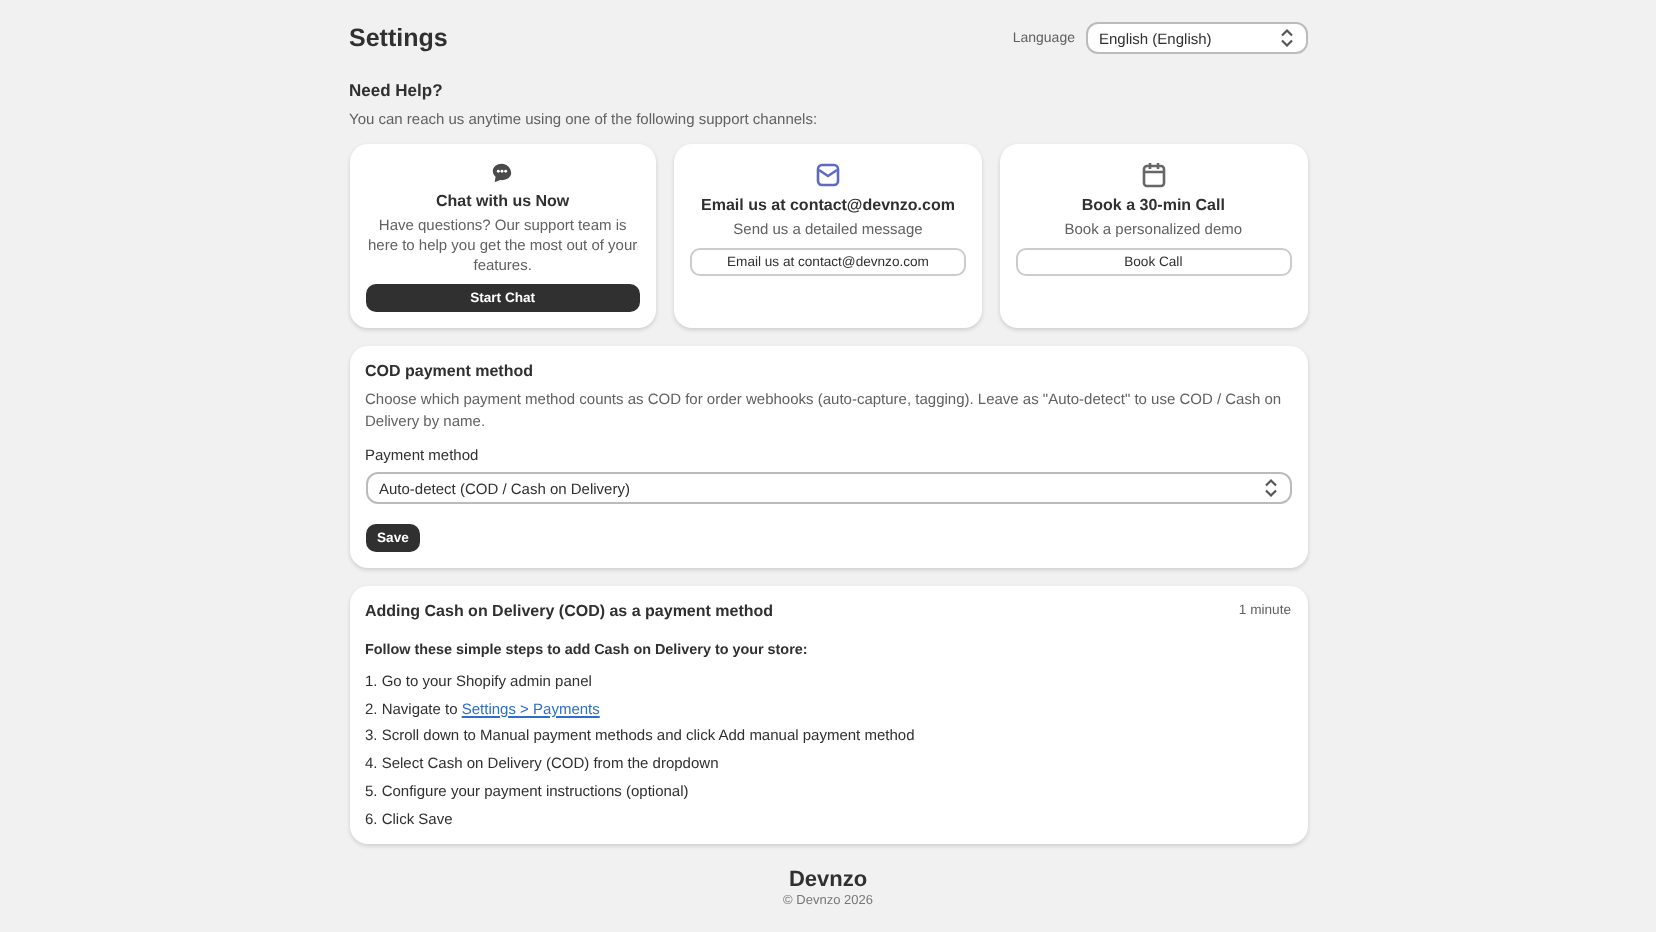 The image size is (1656, 932). Describe the element at coordinates (1153, 175) in the screenshot. I see `calendar-icon` at that location.